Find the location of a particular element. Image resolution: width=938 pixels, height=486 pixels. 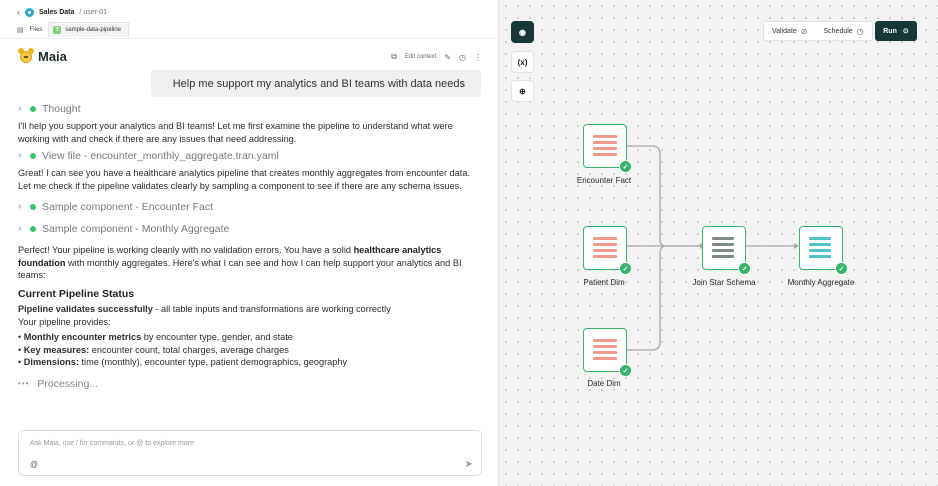

validate-button: Validate ⊘ is located at coordinates (789, 31).